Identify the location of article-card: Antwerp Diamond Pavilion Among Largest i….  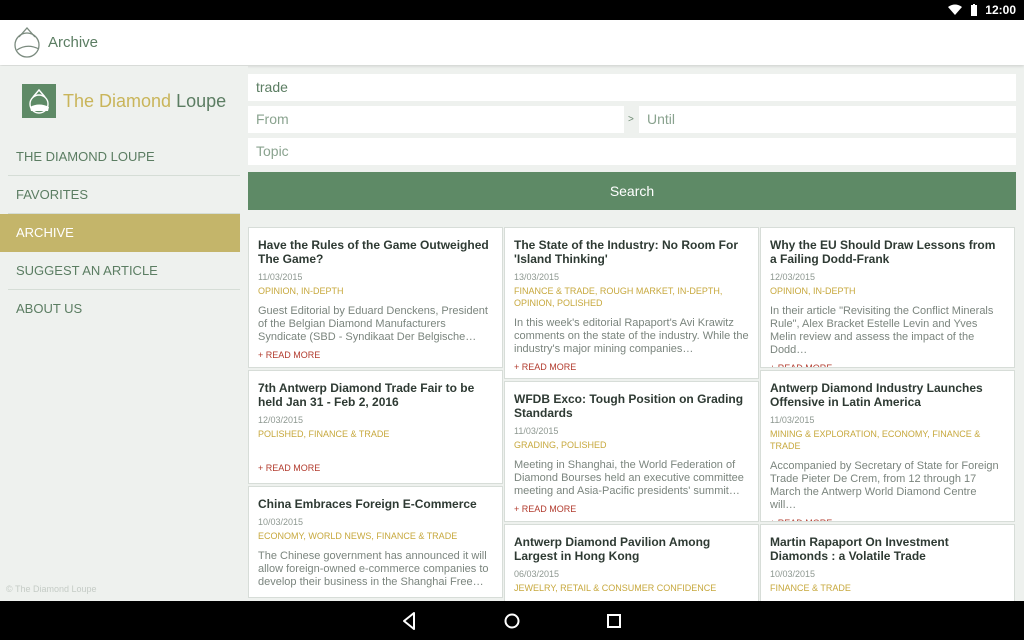
(631, 564).